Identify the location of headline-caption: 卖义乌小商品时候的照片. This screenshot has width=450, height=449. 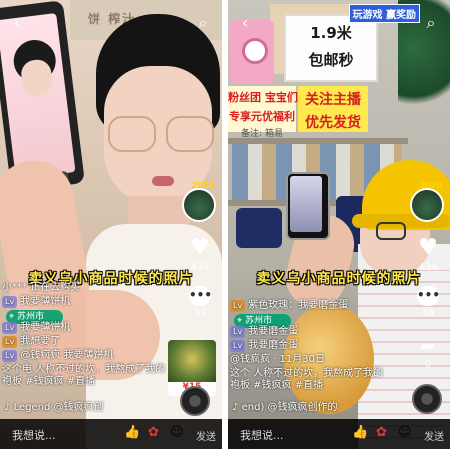
(339, 279).